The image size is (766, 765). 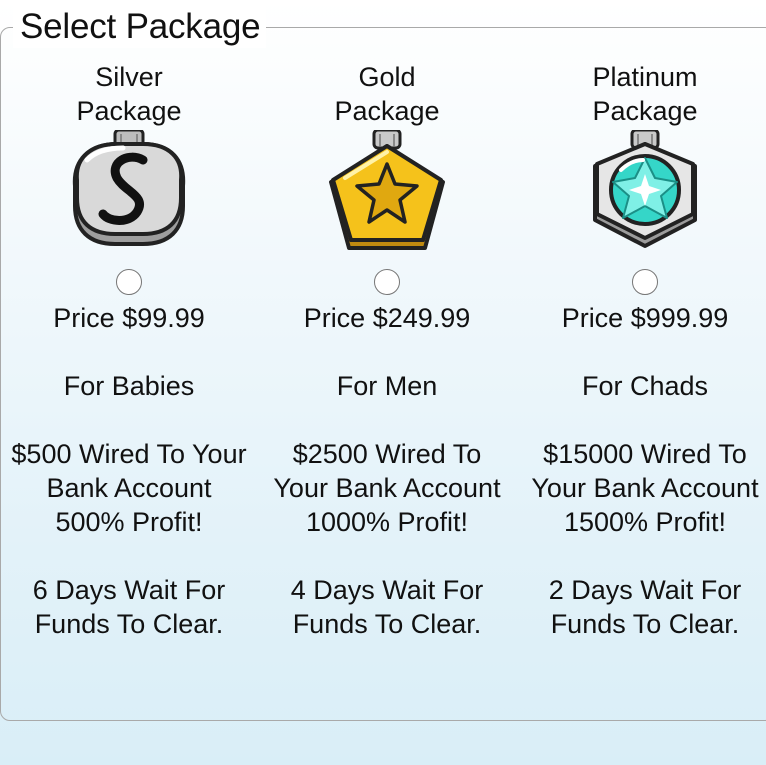 I want to click on section-legend: Select Package, so click(x=140, y=27).